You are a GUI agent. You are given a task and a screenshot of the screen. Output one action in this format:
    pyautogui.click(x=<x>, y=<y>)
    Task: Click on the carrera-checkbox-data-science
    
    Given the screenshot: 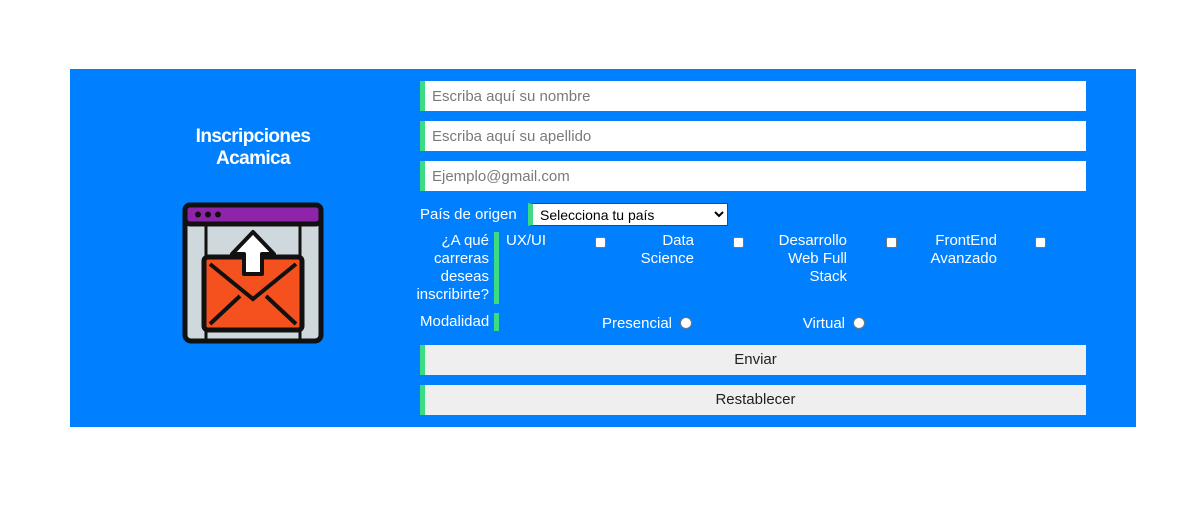 What is the action you would take?
    pyautogui.click(x=738, y=242)
    